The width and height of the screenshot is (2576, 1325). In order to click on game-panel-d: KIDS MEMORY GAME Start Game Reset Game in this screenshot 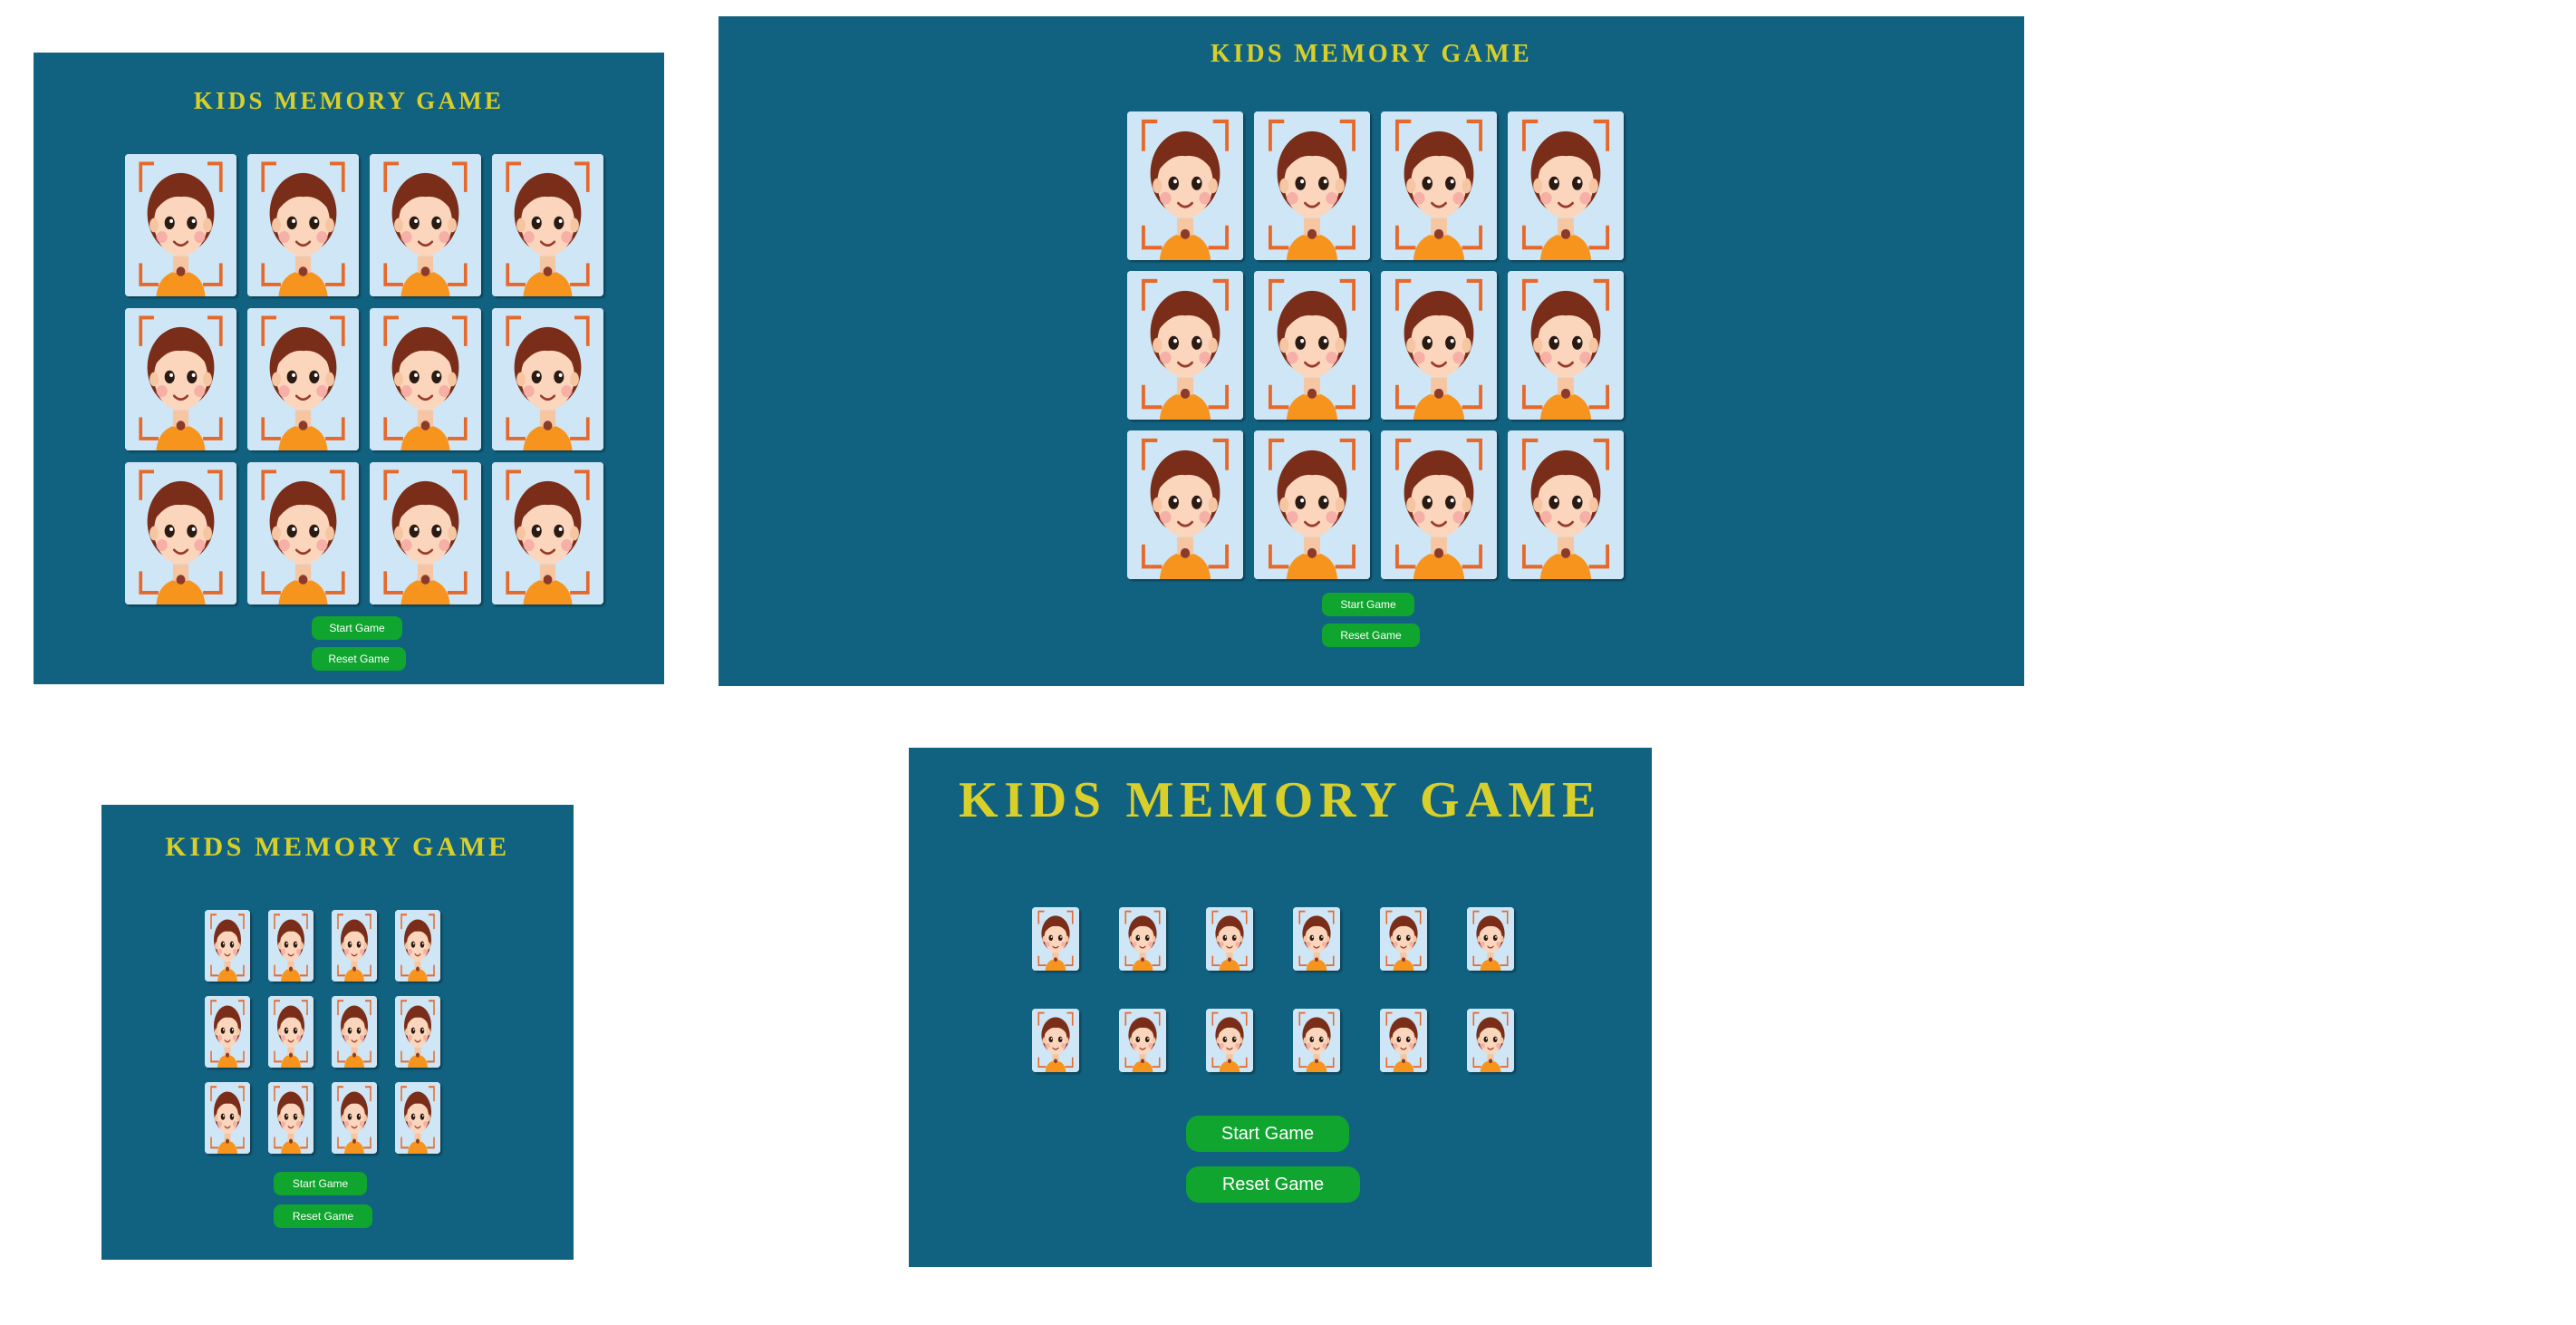, I will do `click(1280, 1007)`.